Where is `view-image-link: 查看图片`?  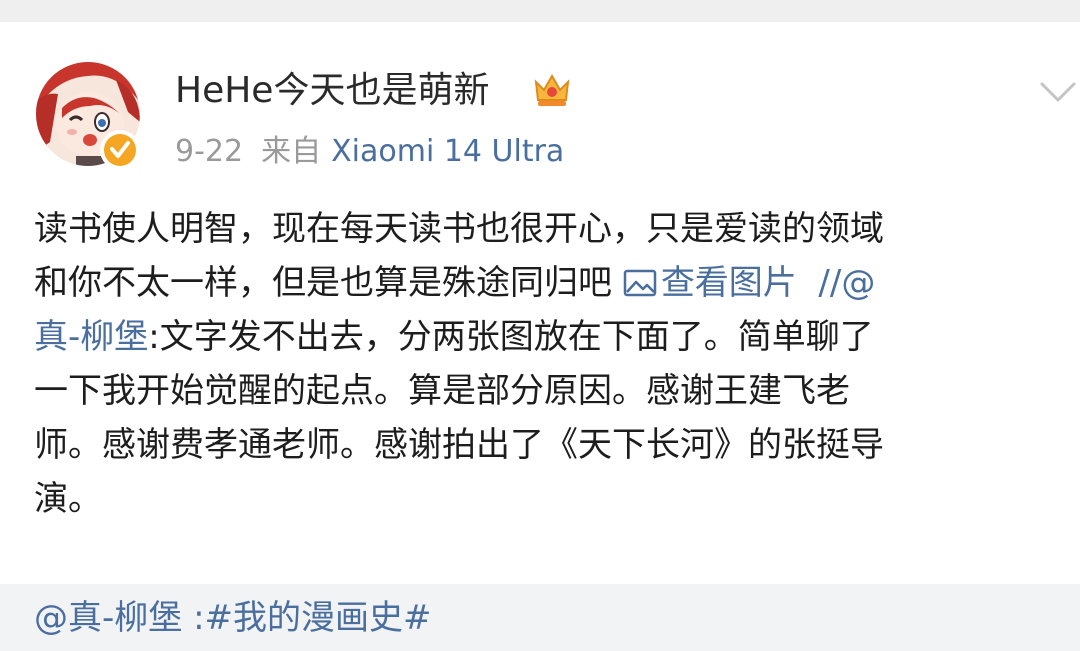 view-image-link: 查看图片 is located at coordinates (710, 283).